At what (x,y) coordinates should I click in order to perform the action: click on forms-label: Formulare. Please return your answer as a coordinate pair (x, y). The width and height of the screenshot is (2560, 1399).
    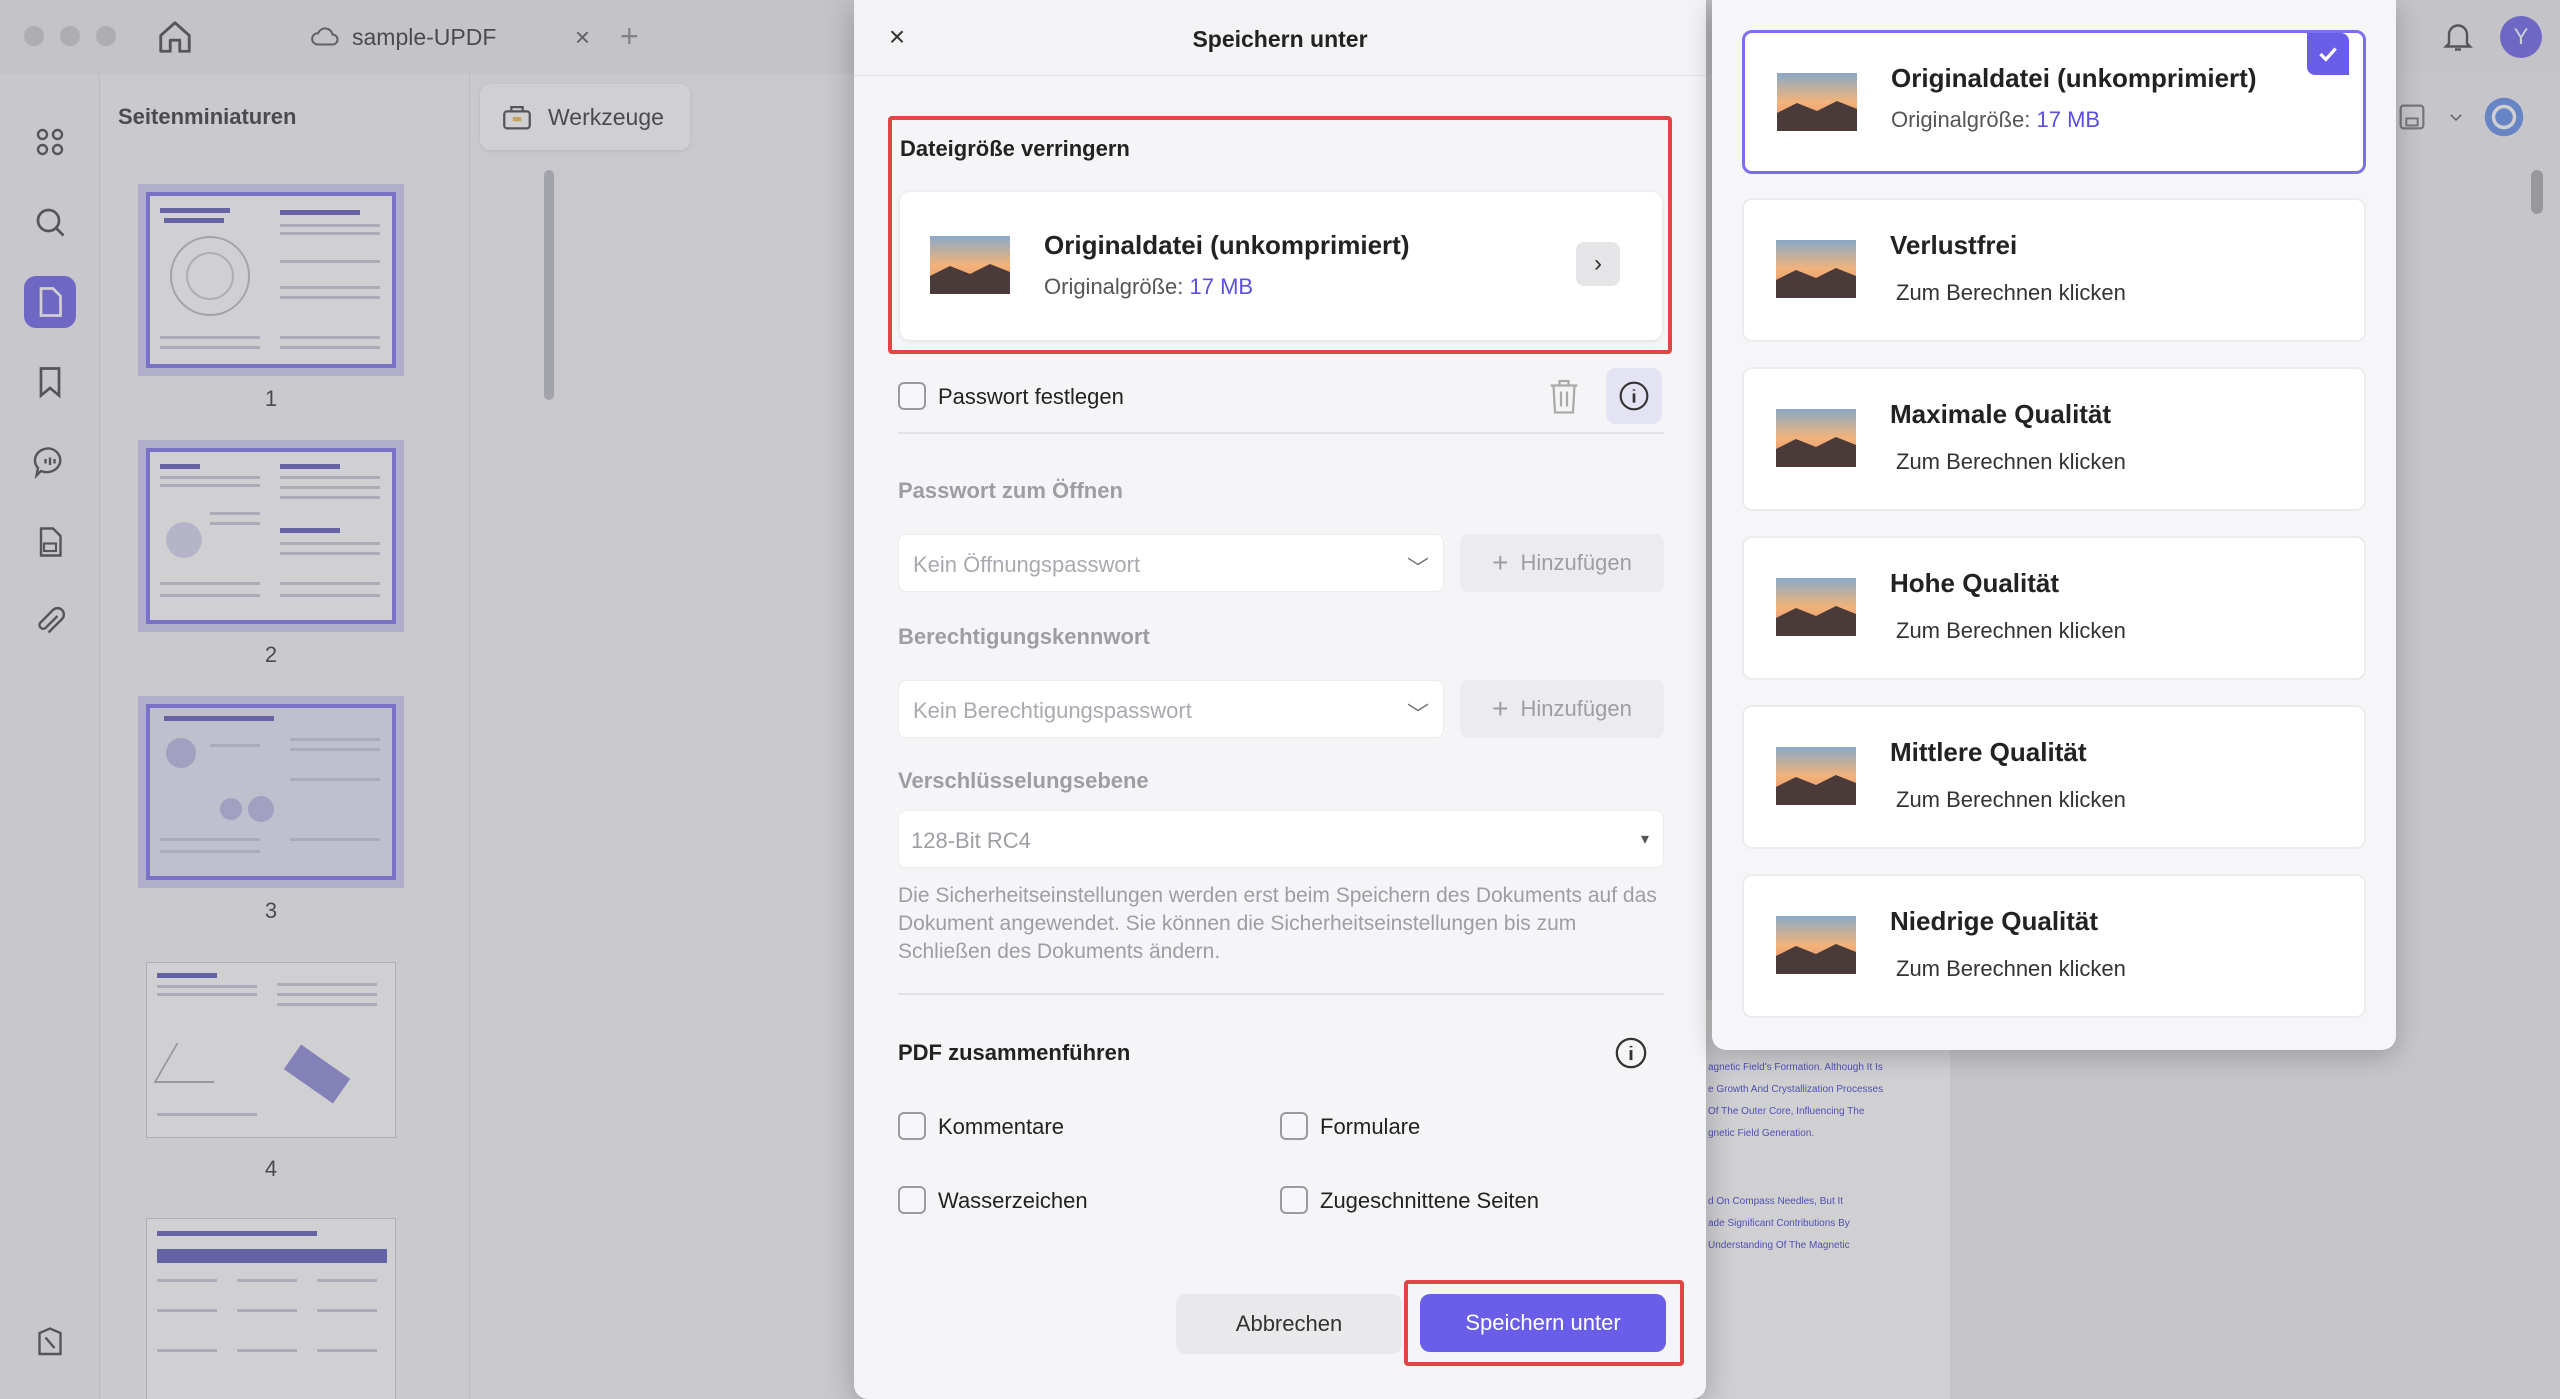
    Looking at the image, I should click on (1370, 1127).